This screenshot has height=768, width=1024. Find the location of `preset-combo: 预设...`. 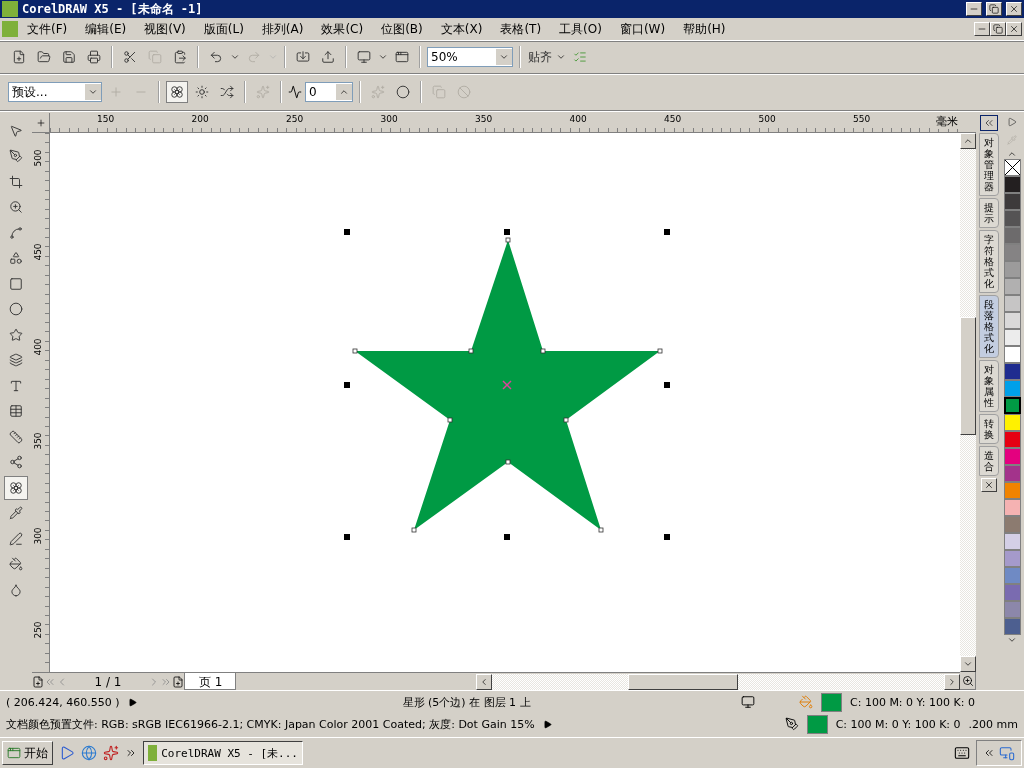

preset-combo: 预设... is located at coordinates (55, 92).